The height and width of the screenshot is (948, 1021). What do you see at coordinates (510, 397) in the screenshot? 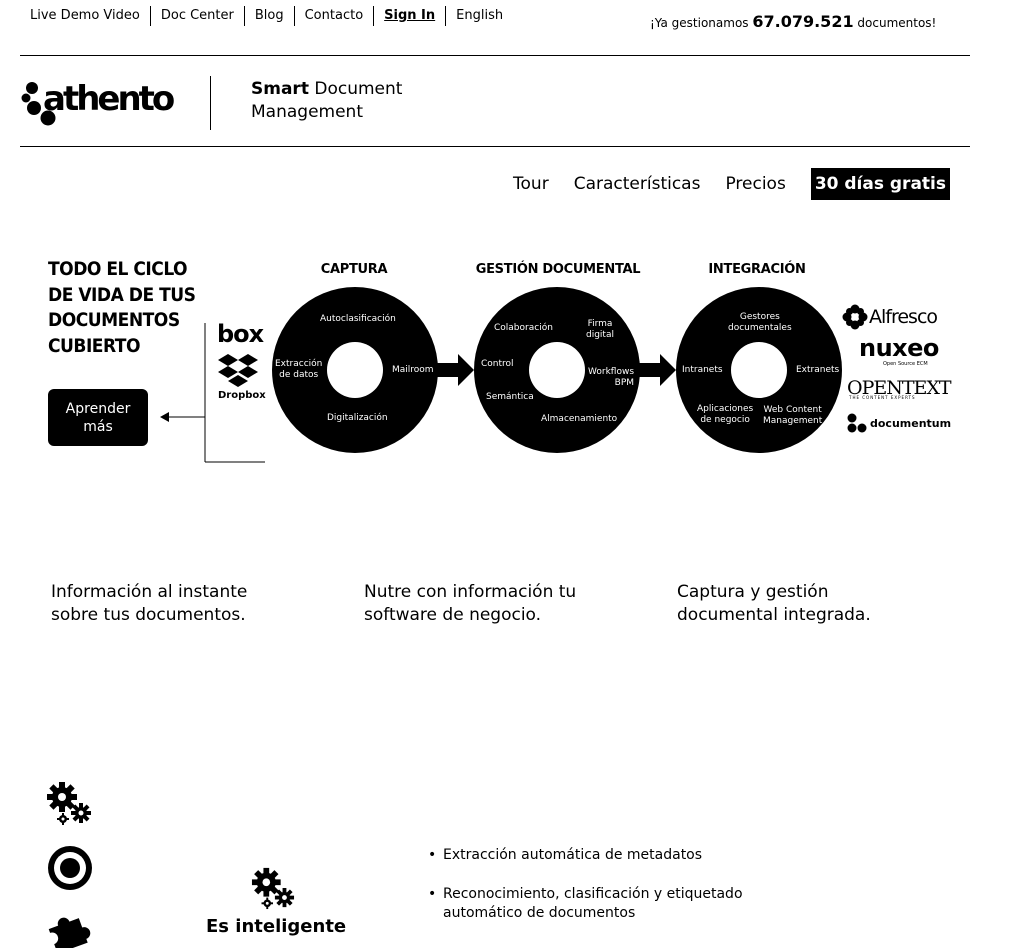
I see `wheel-label: Semántica` at bounding box center [510, 397].